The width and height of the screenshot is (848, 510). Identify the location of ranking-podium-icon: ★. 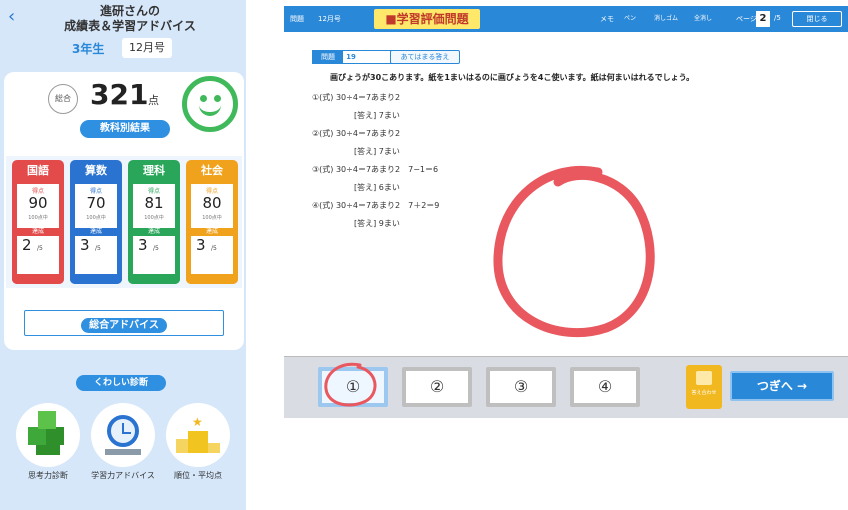
(198, 435).